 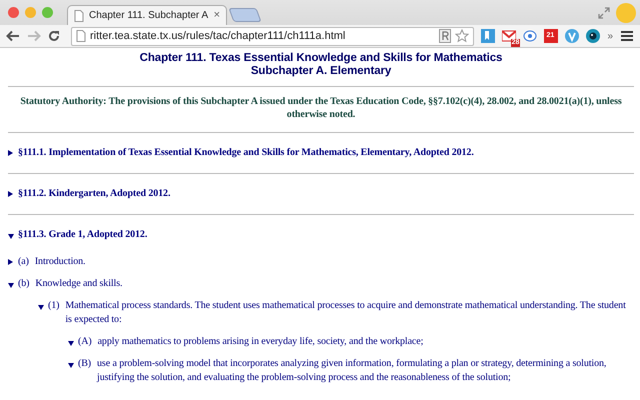 What do you see at coordinates (321, 71) in the screenshot?
I see `page-title: Subchapter A. Elementary` at bounding box center [321, 71].